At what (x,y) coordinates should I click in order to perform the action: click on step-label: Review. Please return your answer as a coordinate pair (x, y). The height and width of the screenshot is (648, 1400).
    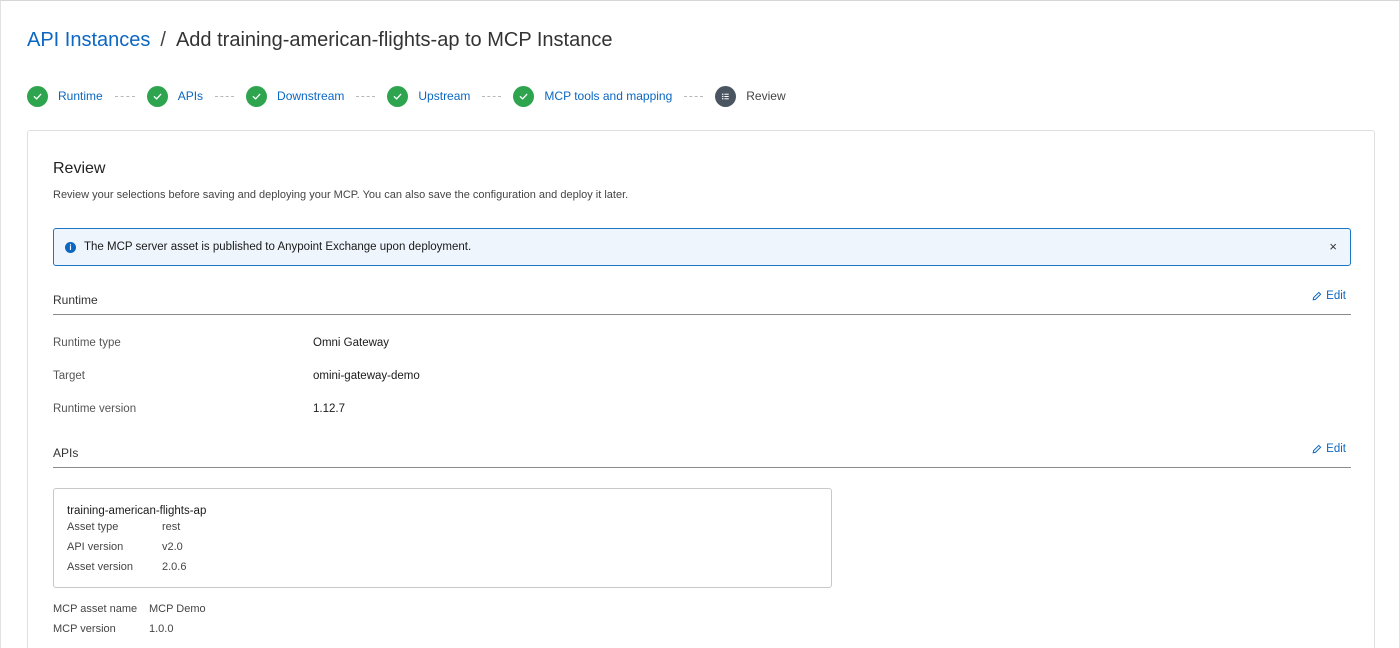
    Looking at the image, I should click on (766, 96).